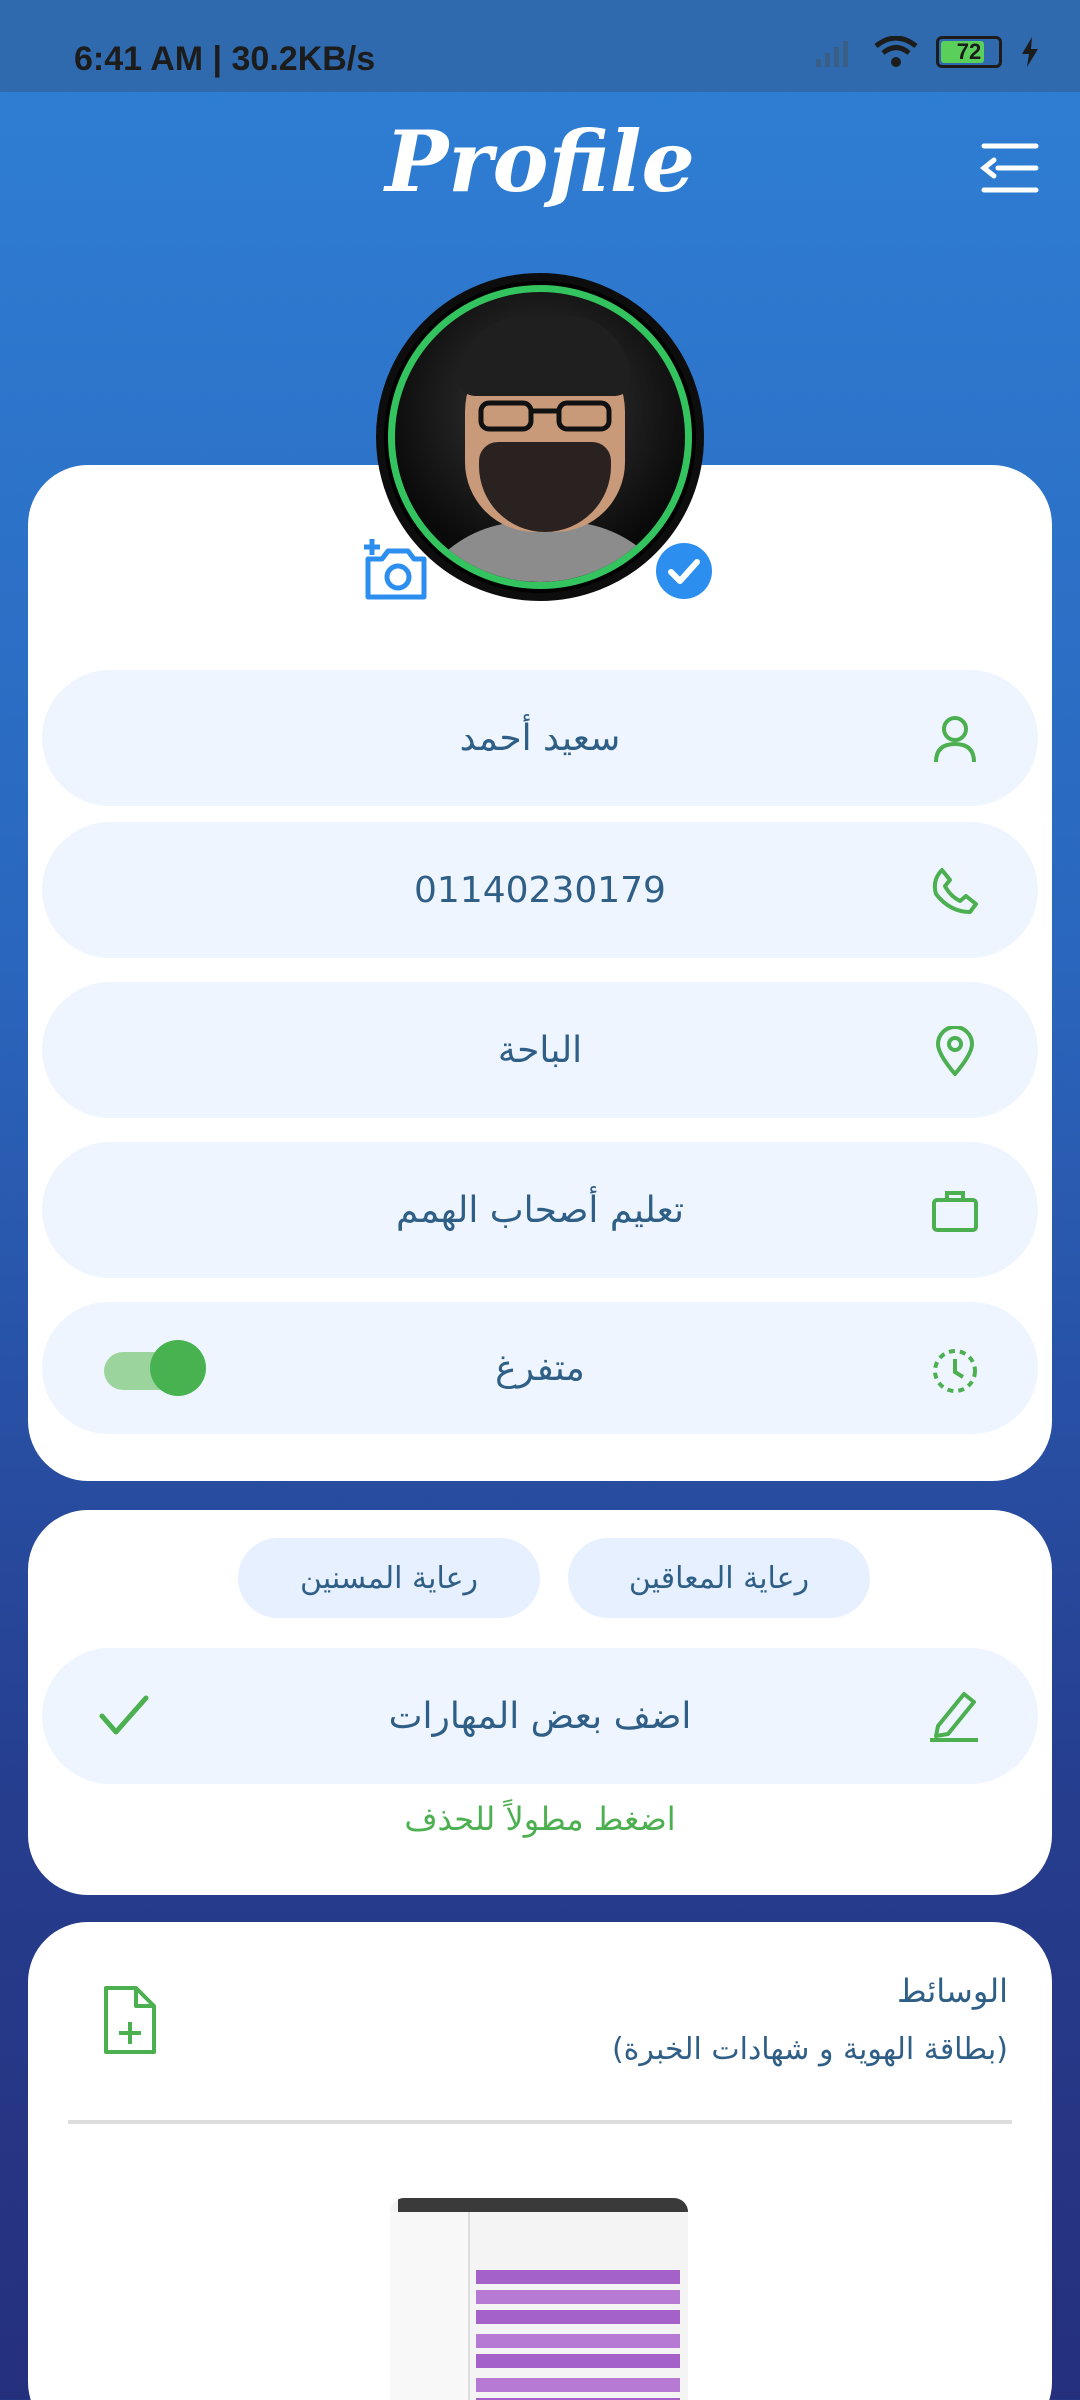  Describe the element at coordinates (954, 1715) in the screenshot. I see `pencil-icon` at that location.